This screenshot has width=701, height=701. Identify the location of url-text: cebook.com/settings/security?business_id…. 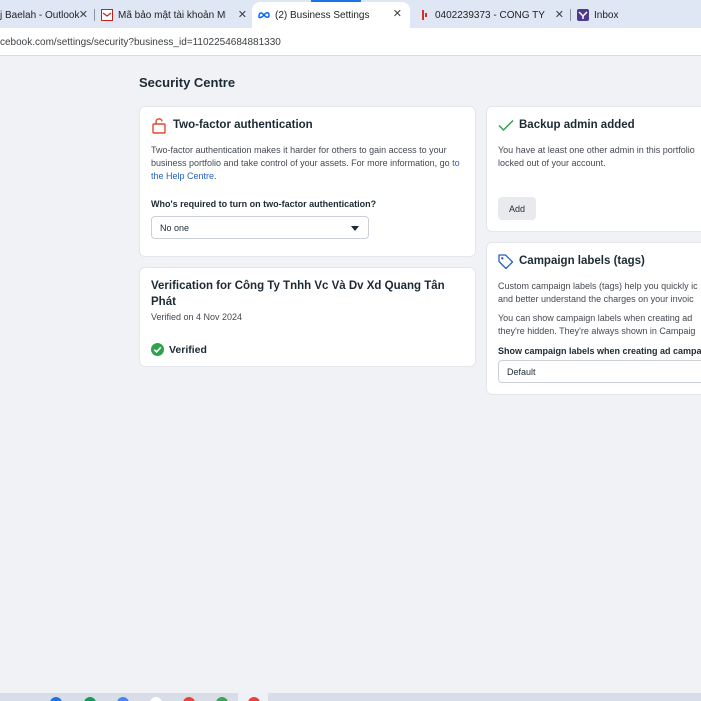
(140, 42).